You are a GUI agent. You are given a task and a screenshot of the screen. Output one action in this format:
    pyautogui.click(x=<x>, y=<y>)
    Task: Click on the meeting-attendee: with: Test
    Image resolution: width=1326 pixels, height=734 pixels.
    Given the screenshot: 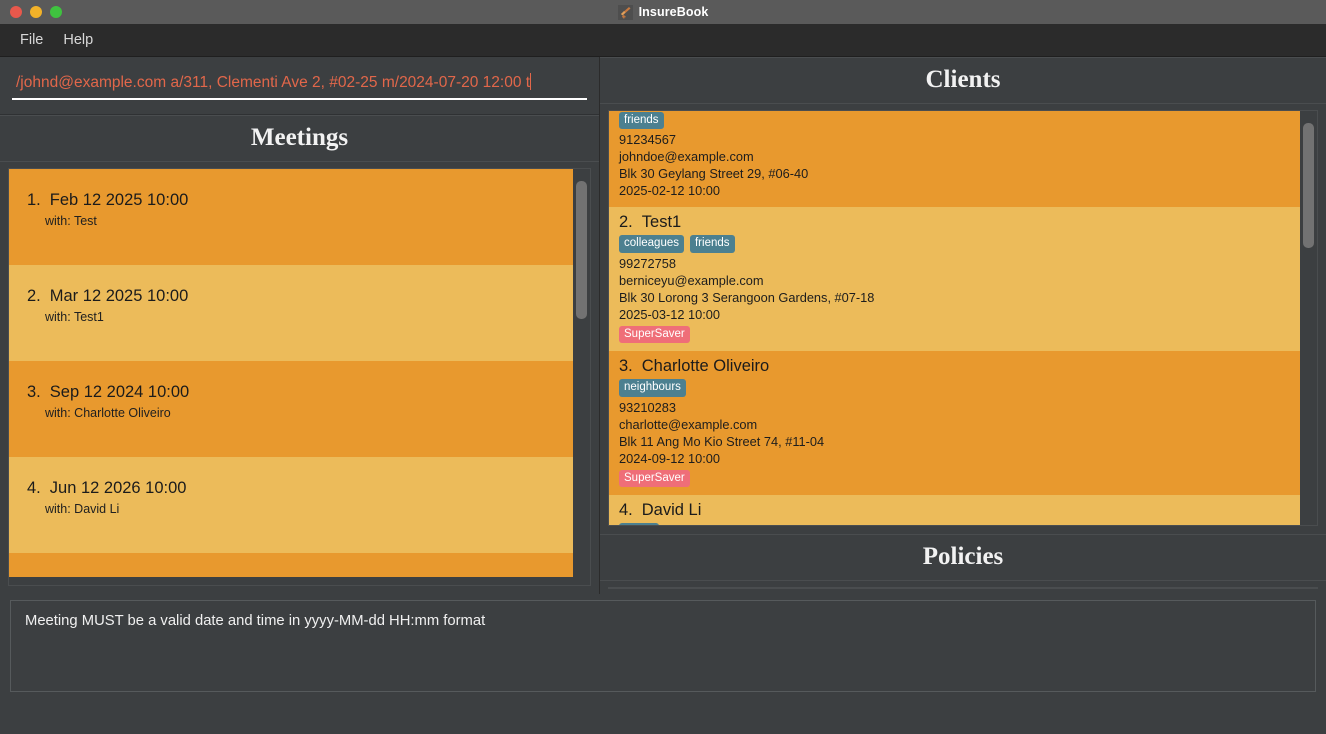 What is the action you would take?
    pyautogui.click(x=71, y=221)
    